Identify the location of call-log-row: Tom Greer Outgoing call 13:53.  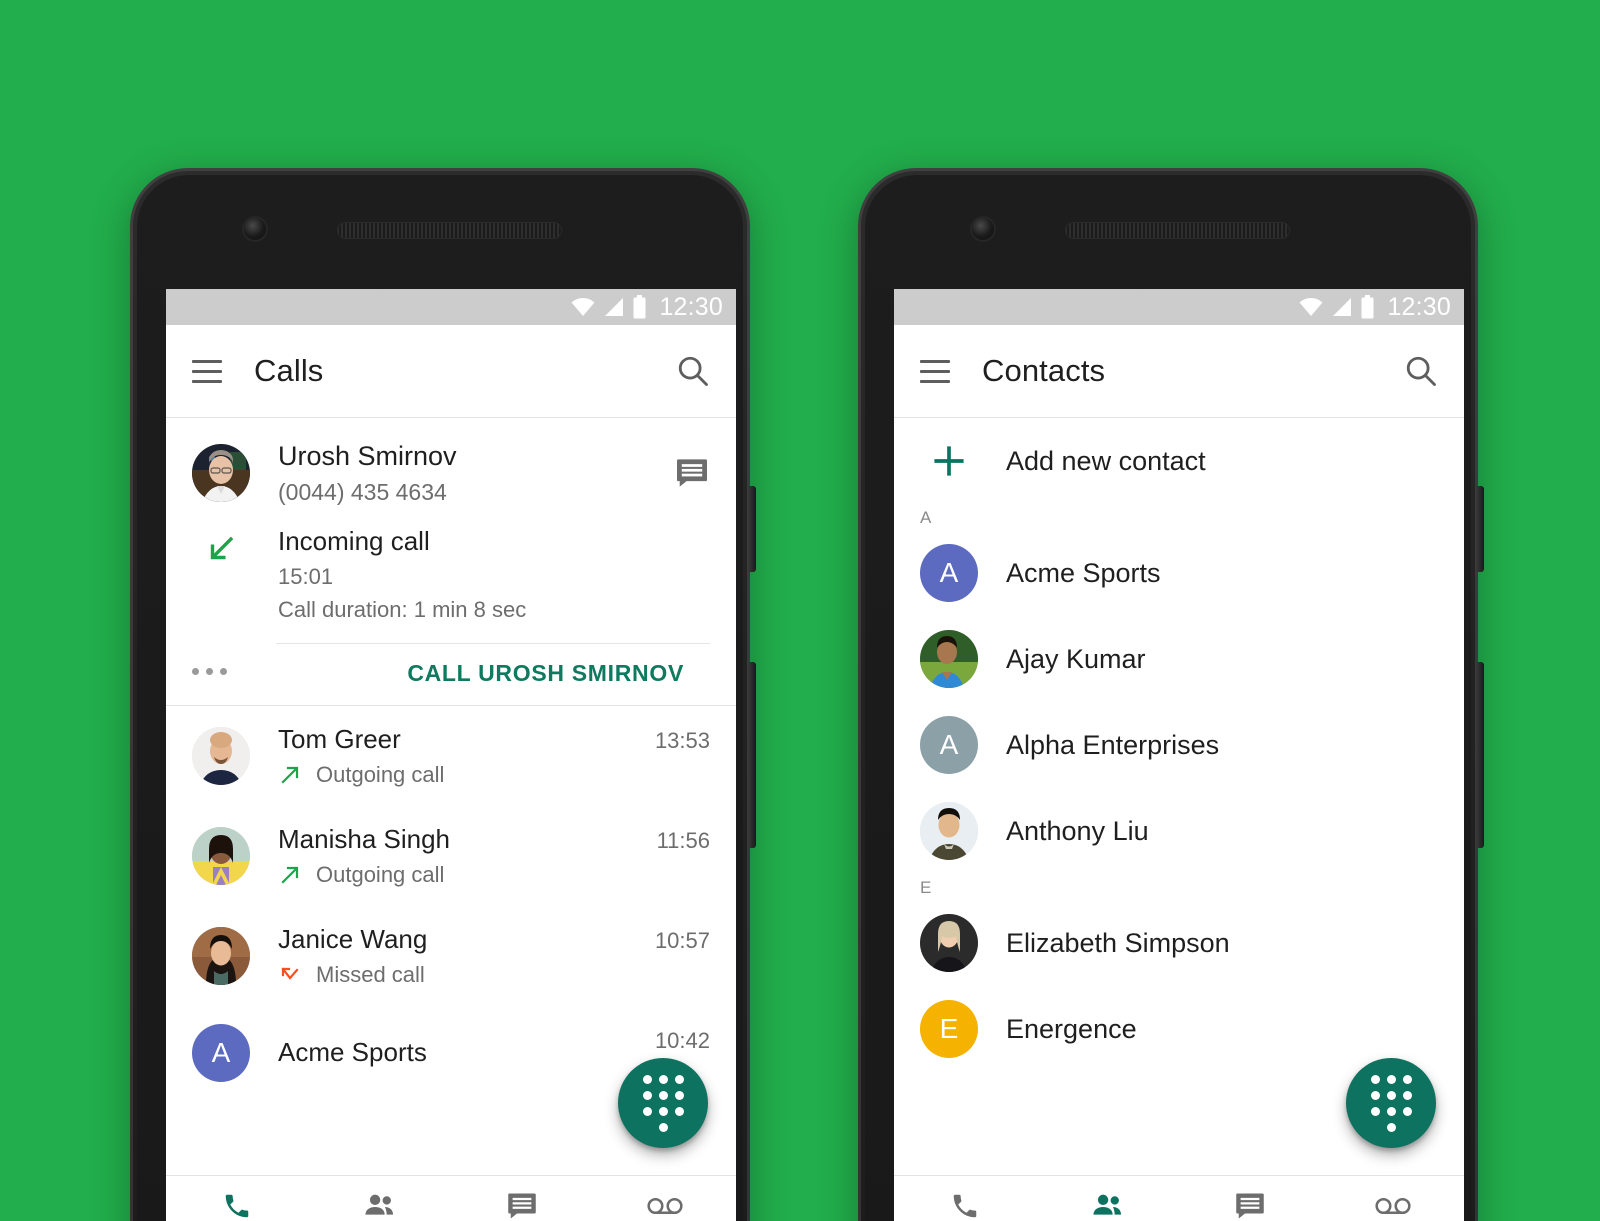
(451, 756).